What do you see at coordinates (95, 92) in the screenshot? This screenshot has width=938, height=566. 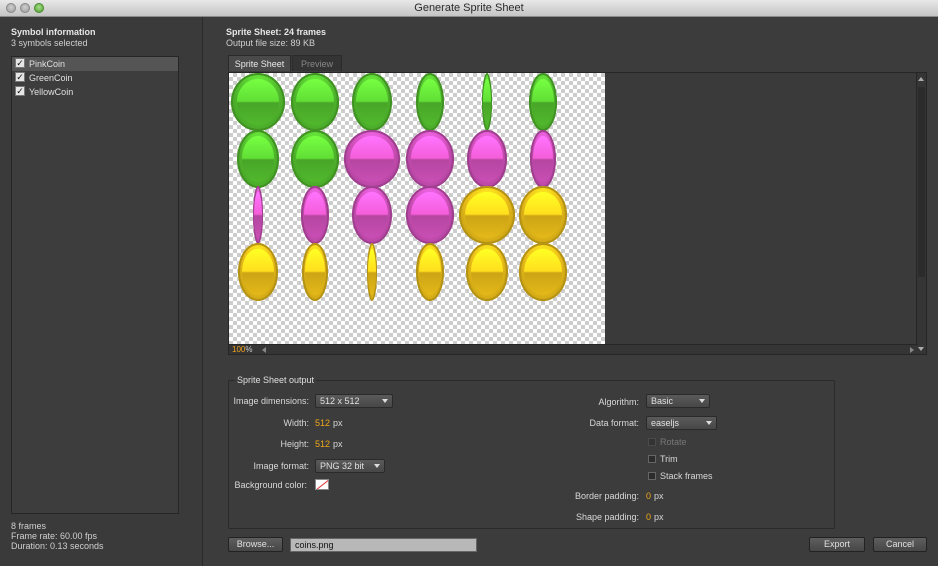 I see `symbol-item-yellowcoin: ✓ YellowCoin` at bounding box center [95, 92].